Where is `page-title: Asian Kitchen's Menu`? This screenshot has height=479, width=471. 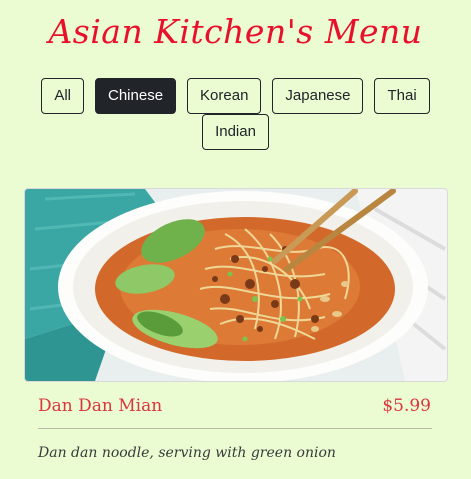
page-title: Asian Kitchen's Menu is located at coordinates (235, 31).